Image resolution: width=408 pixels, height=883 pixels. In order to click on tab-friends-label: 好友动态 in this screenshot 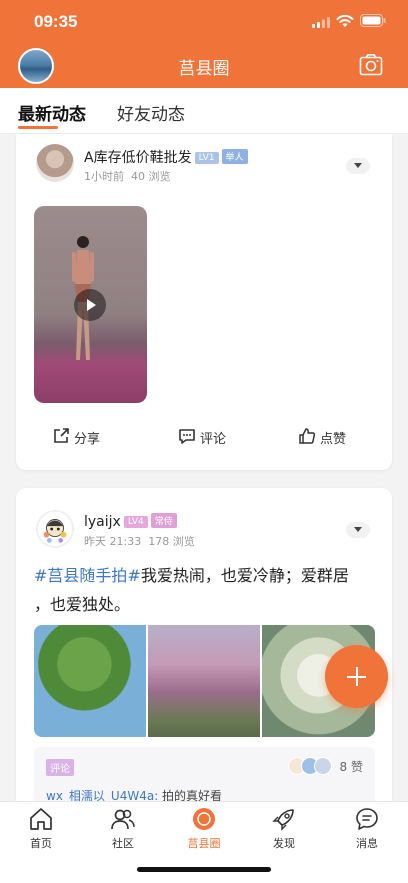, I will do `click(151, 115)`.